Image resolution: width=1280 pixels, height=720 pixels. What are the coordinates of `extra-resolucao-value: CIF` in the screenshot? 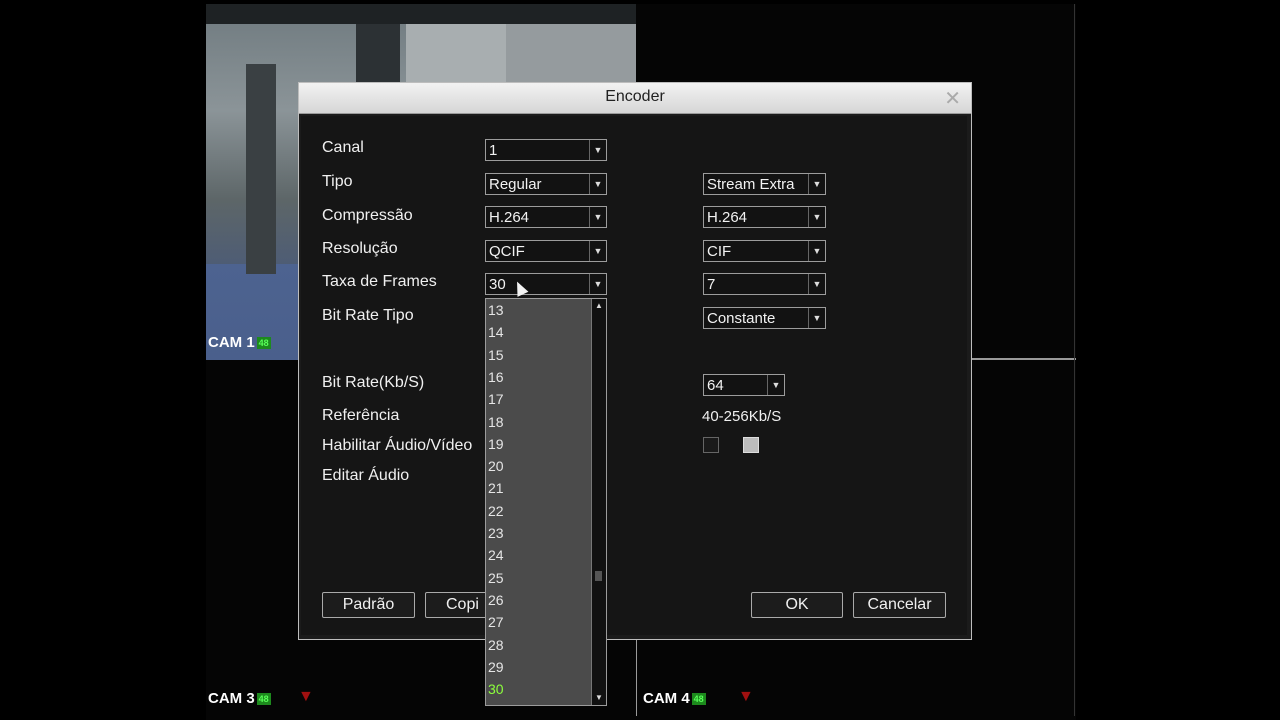 It's located at (719, 251).